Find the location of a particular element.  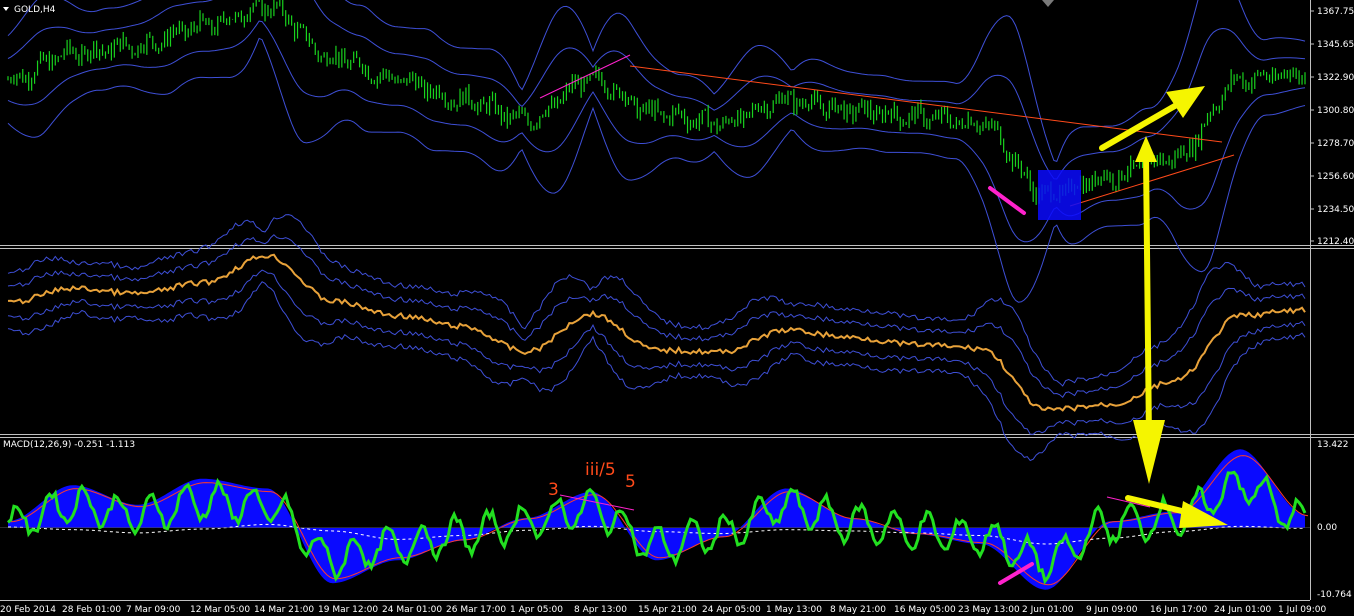

time-axis-label: 20 Feb 2014 is located at coordinates (28, 610).